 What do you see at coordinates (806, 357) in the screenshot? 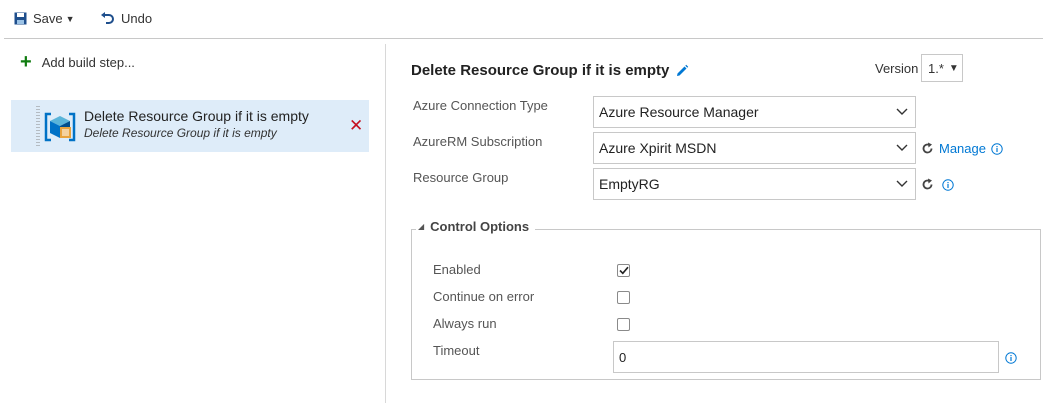
I see `timeout-input` at bounding box center [806, 357].